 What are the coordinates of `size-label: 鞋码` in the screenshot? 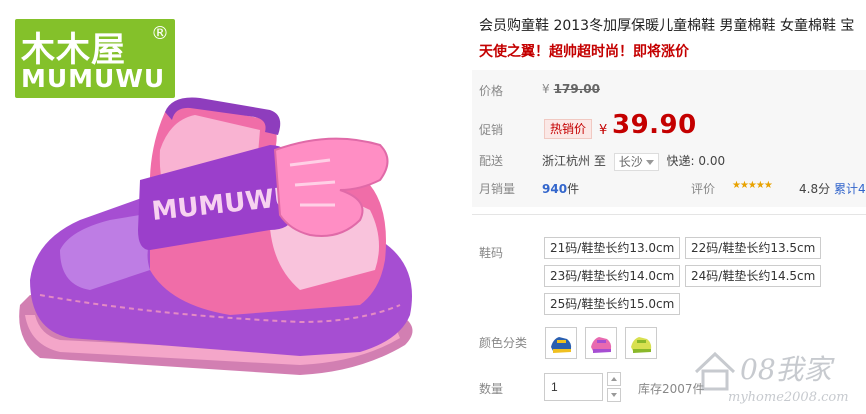 It's located at (491, 253).